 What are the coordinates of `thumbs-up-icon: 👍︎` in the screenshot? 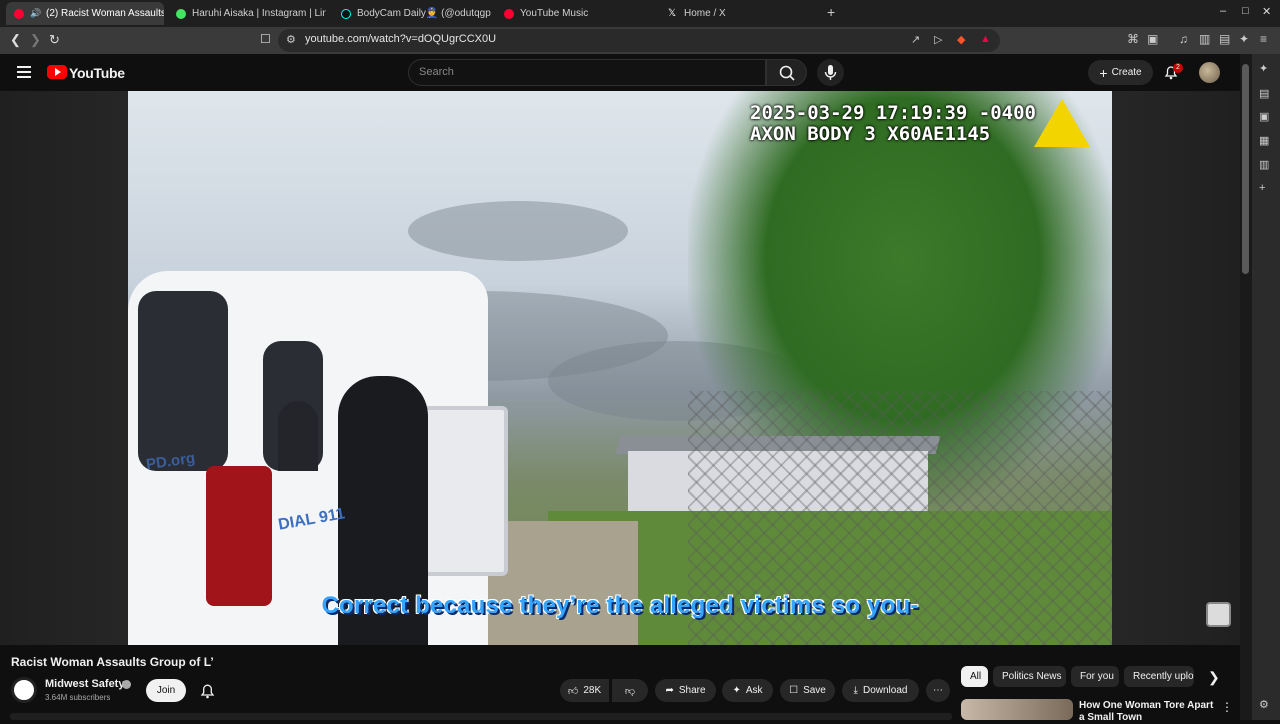 It's located at (573, 691).